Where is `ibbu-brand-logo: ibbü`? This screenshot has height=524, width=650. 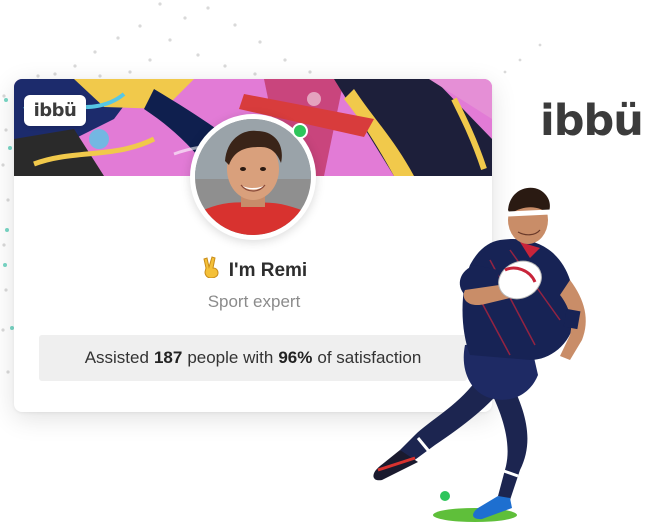 ibbu-brand-logo: ibbü is located at coordinates (592, 121).